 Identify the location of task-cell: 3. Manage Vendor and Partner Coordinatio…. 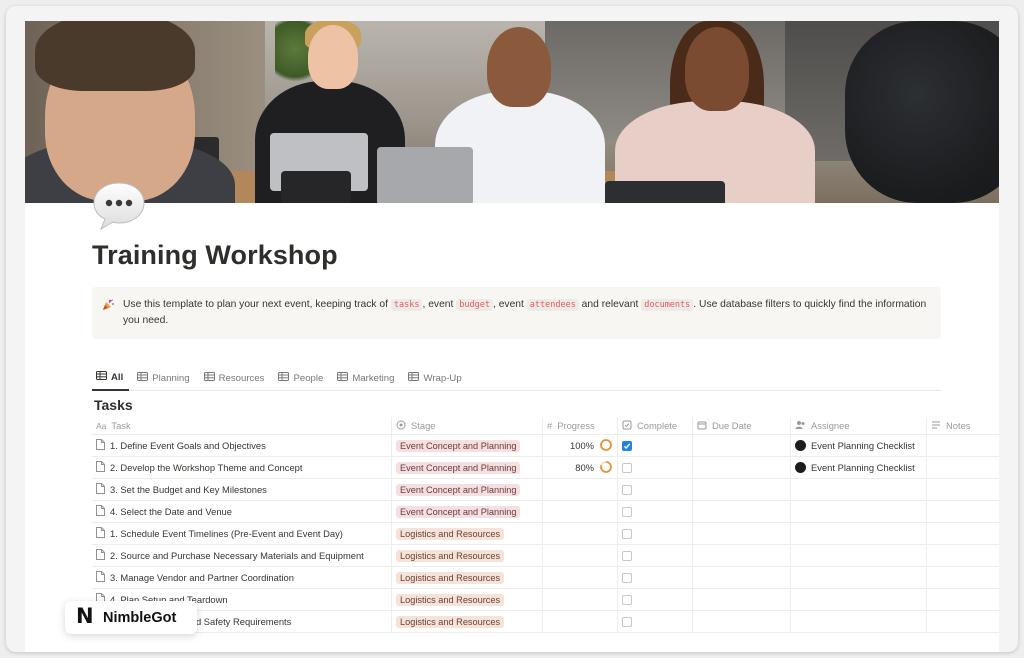
(242, 577).